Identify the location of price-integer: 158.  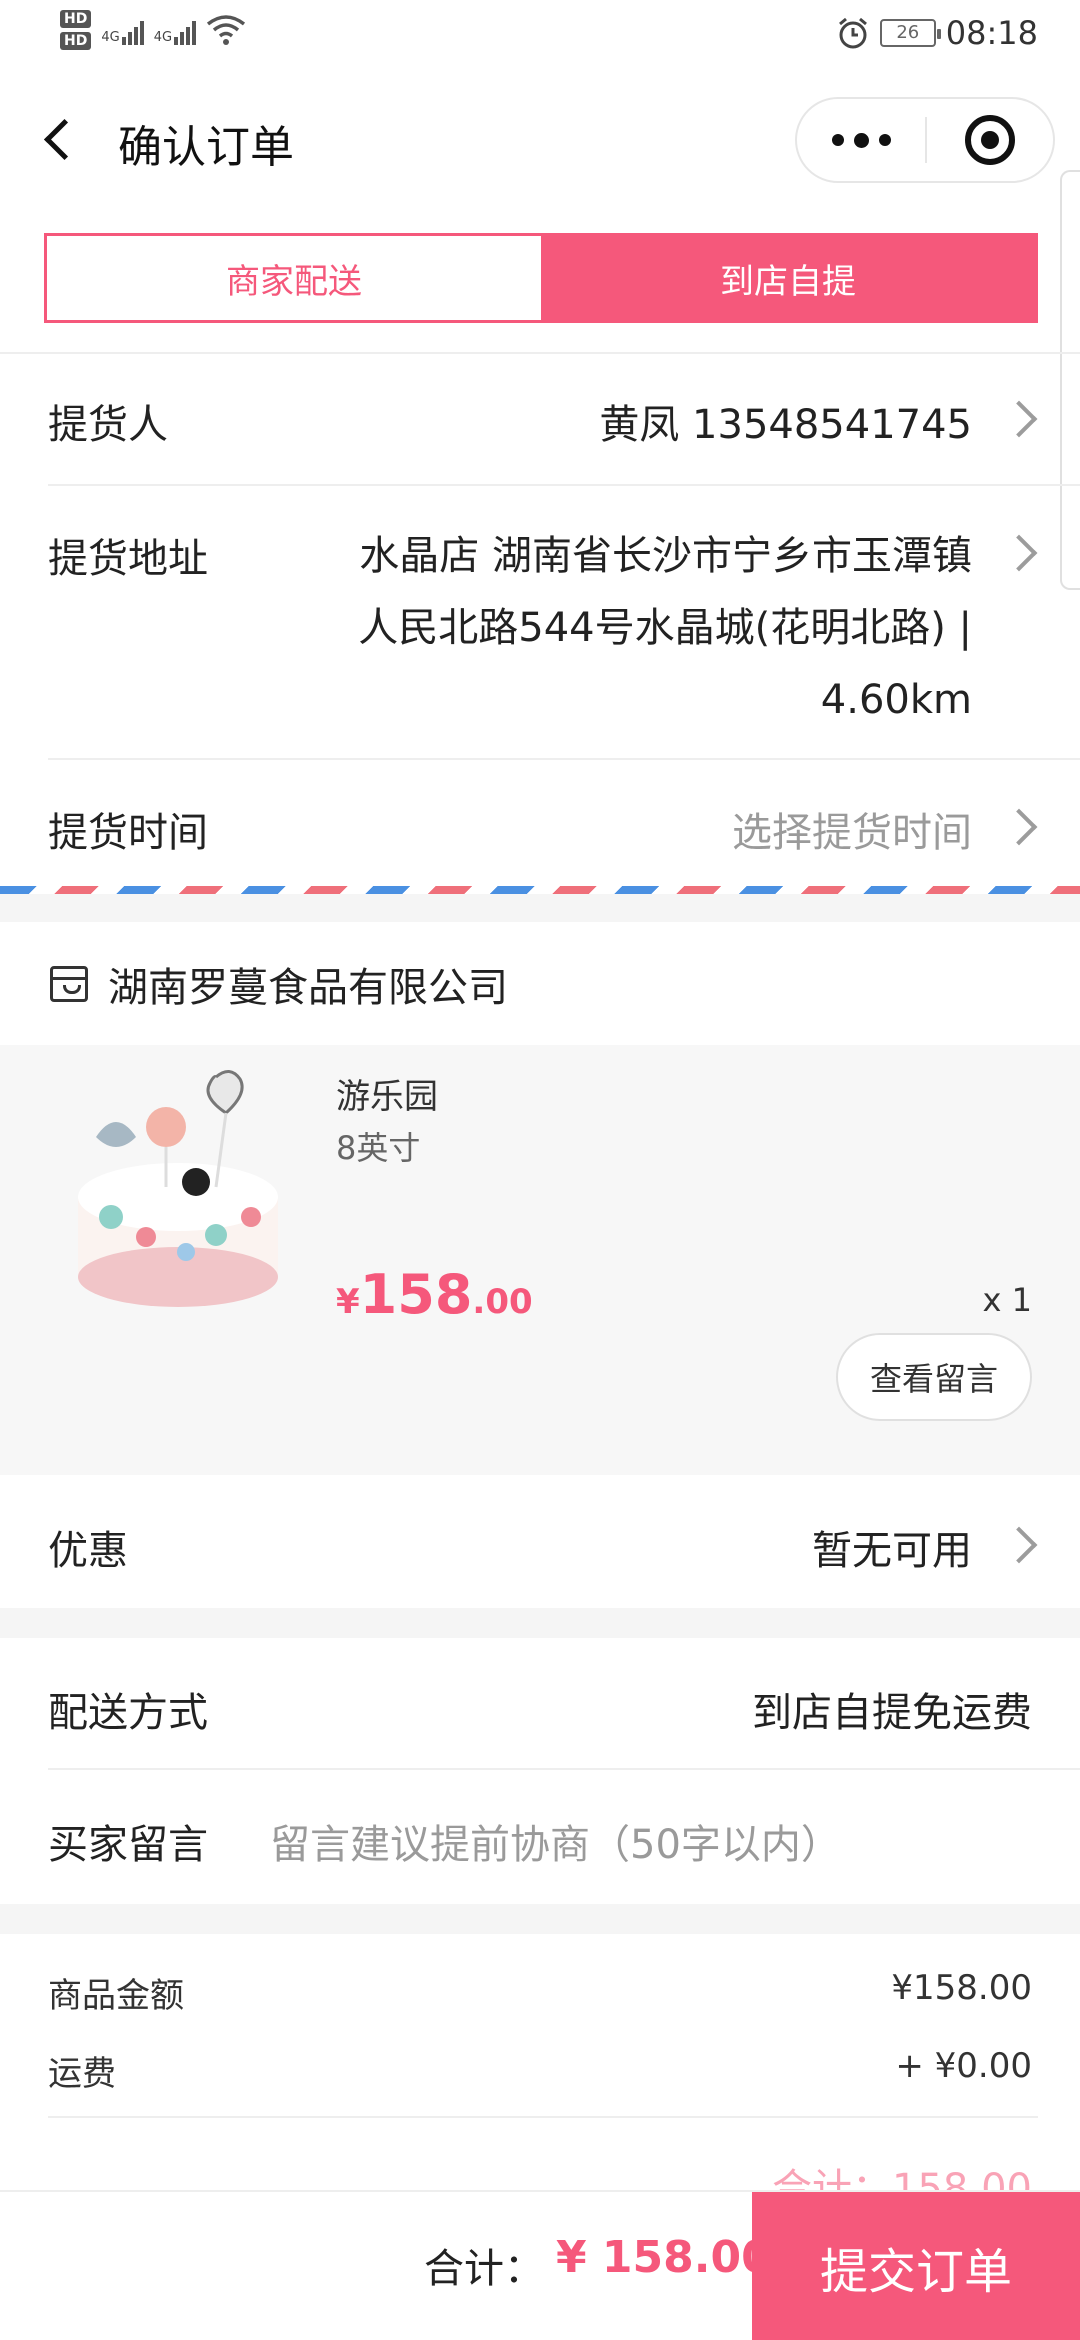
(416, 1294).